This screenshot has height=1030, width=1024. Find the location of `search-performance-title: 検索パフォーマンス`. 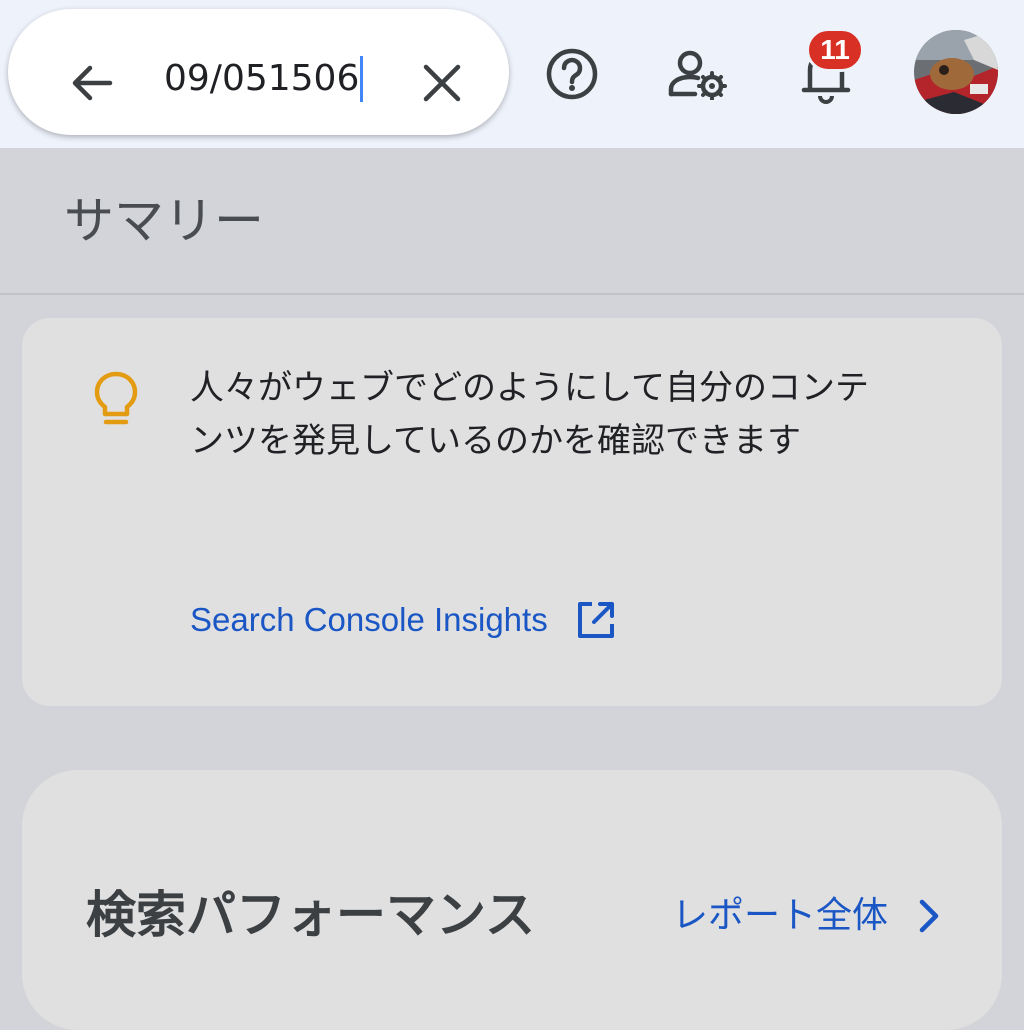

search-performance-title: 検索パフォーマンス is located at coordinates (310, 915).